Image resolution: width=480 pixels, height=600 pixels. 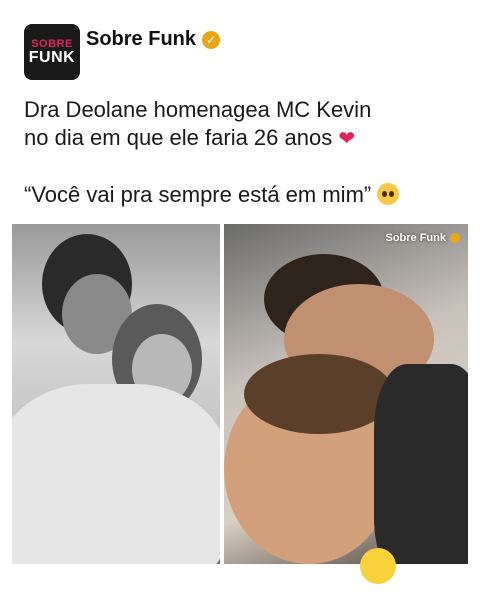 I want to click on pleading-face-icon, so click(x=388, y=194).